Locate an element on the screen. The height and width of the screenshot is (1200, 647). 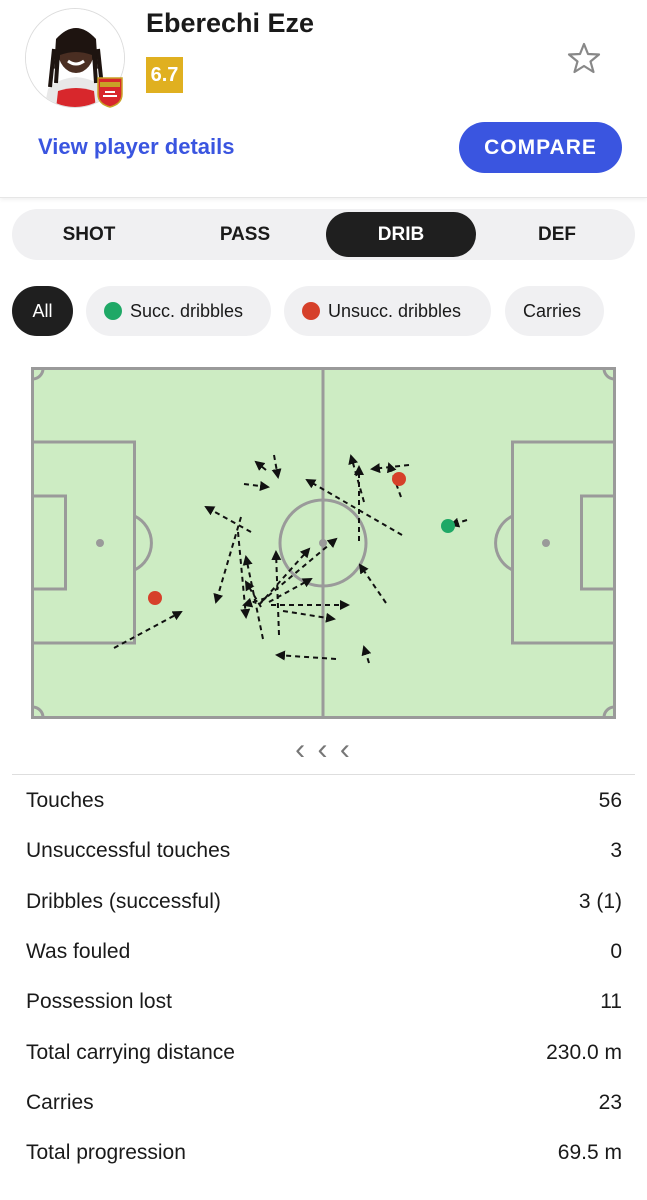
filter-succ-label: Succ. dribbles is located at coordinates (187, 311).